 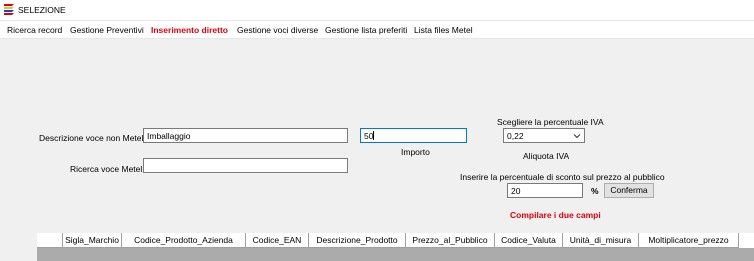 What do you see at coordinates (555, 215) in the screenshot?
I see `warning-message: Compilare i due campi` at bounding box center [555, 215].